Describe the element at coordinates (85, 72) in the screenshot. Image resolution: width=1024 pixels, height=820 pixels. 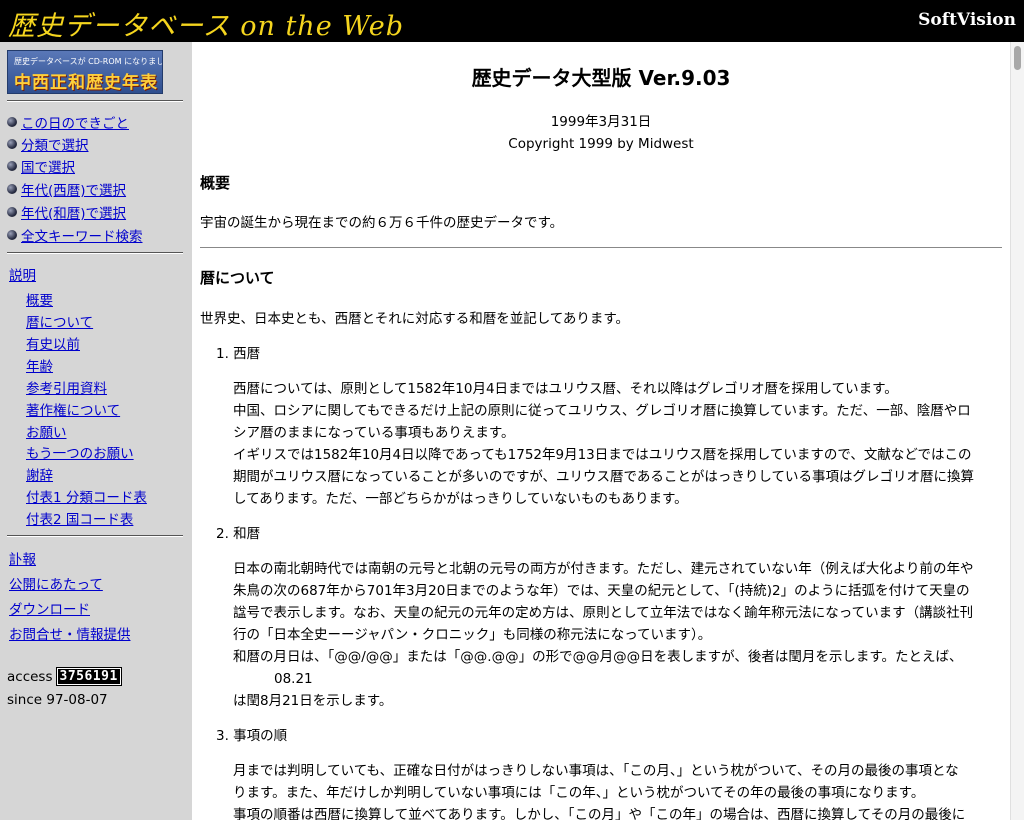
I see `cdrom-banner: 歴史データベースが CD-ROM になりました 中西正和歴史年表` at that location.